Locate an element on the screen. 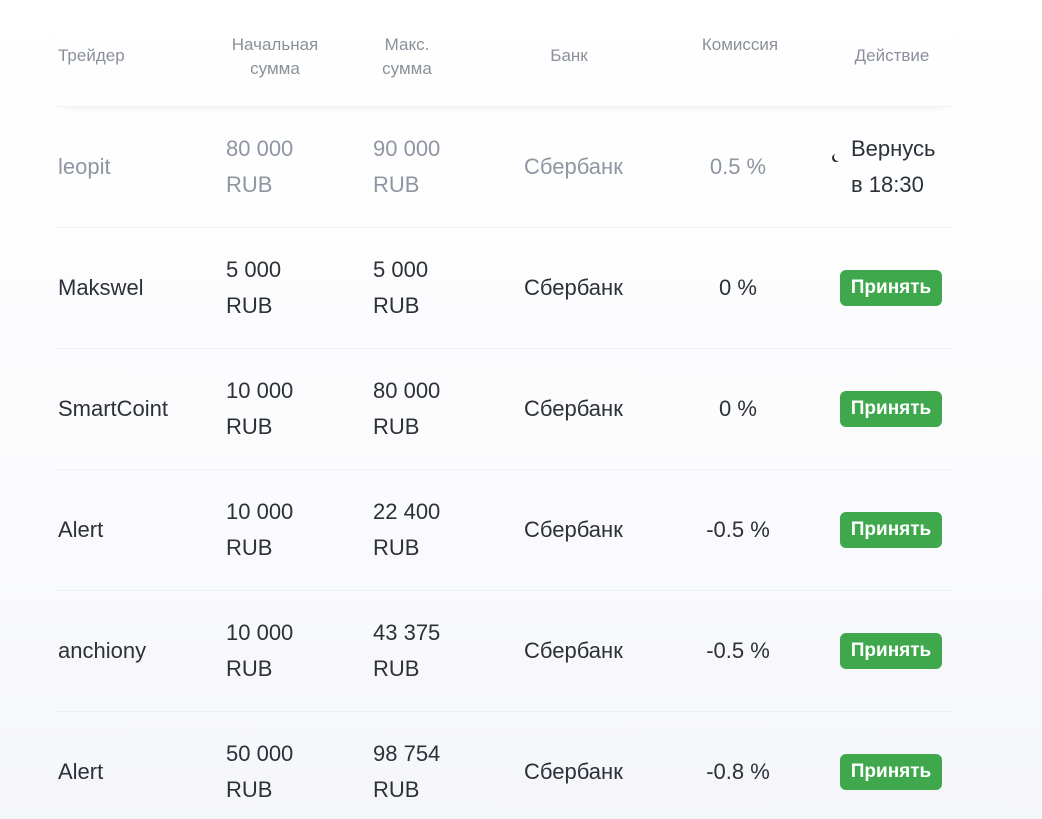 This screenshot has height=819, width=1042. away-status-line-2: в 18:30 is located at coordinates (887, 184).